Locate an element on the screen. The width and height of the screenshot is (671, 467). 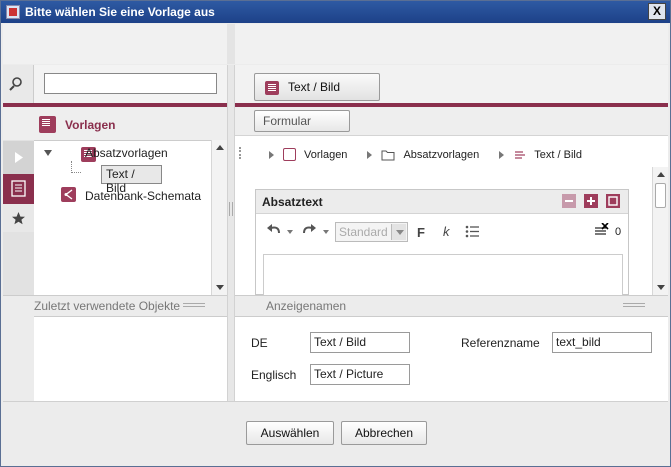
templates-tab-icon is located at coordinates (18, 189).